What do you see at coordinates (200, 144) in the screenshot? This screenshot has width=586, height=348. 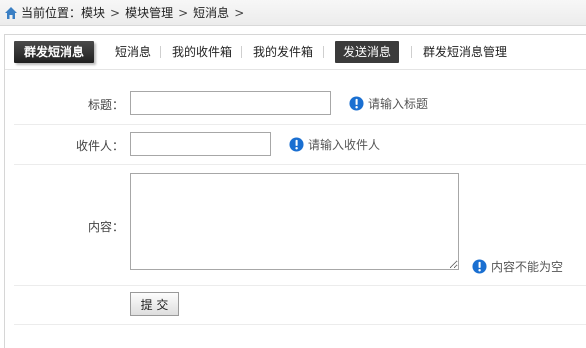 I see `recipient-input` at bounding box center [200, 144].